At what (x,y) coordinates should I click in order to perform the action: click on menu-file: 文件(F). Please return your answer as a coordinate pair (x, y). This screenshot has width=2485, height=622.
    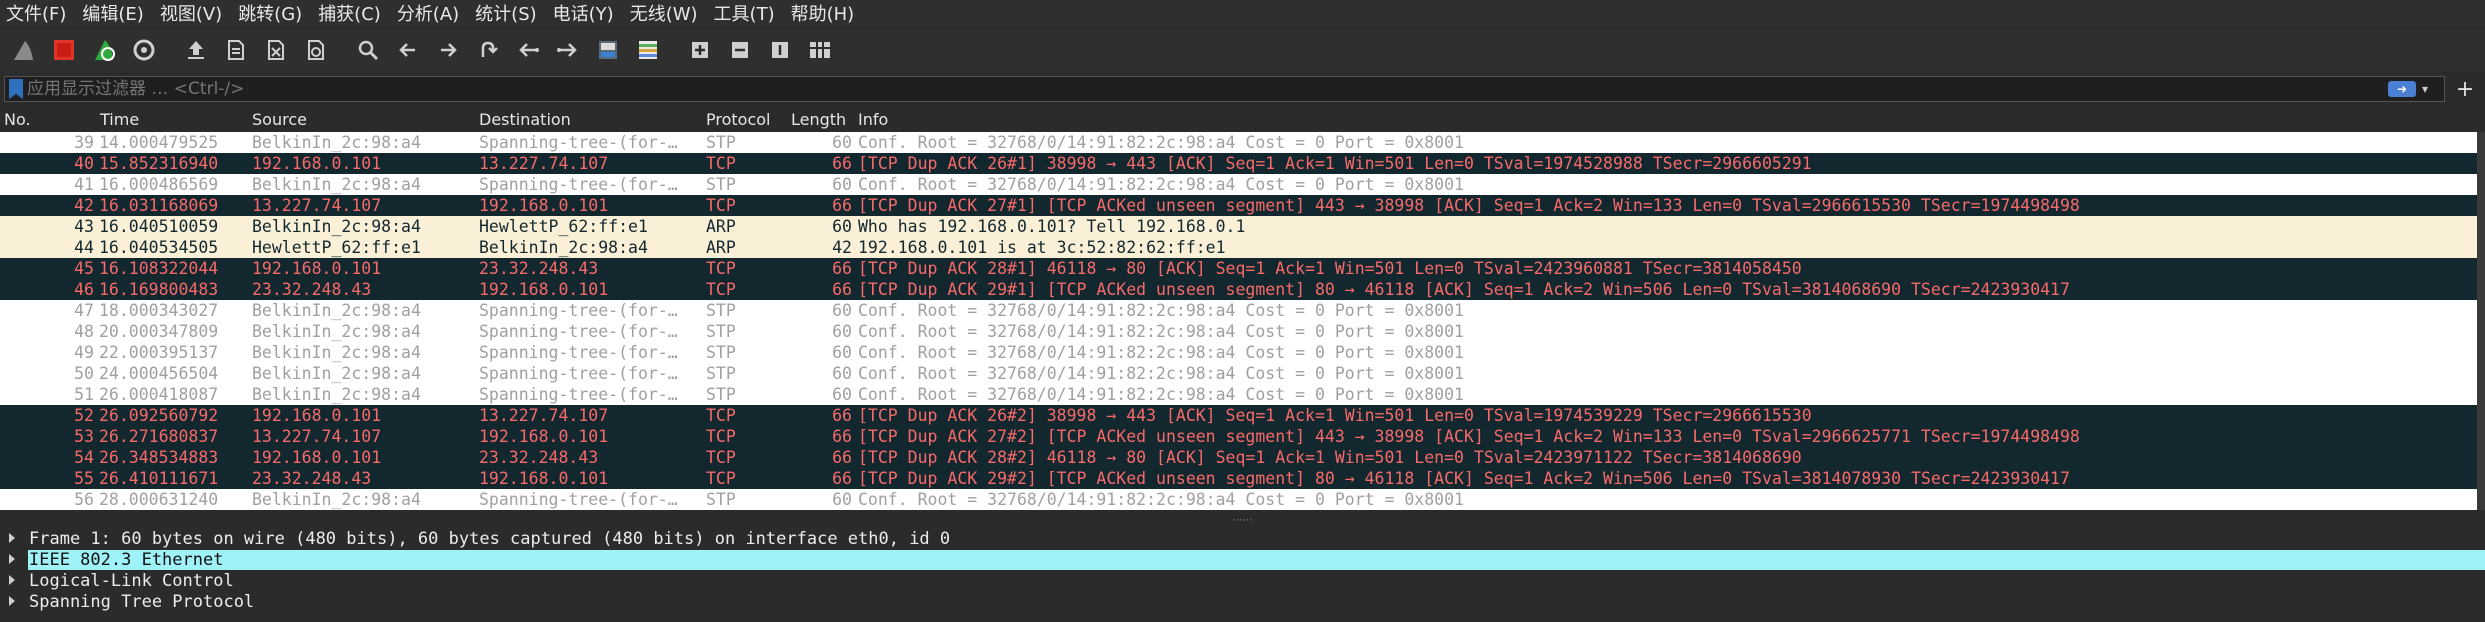
    Looking at the image, I should click on (36, 13).